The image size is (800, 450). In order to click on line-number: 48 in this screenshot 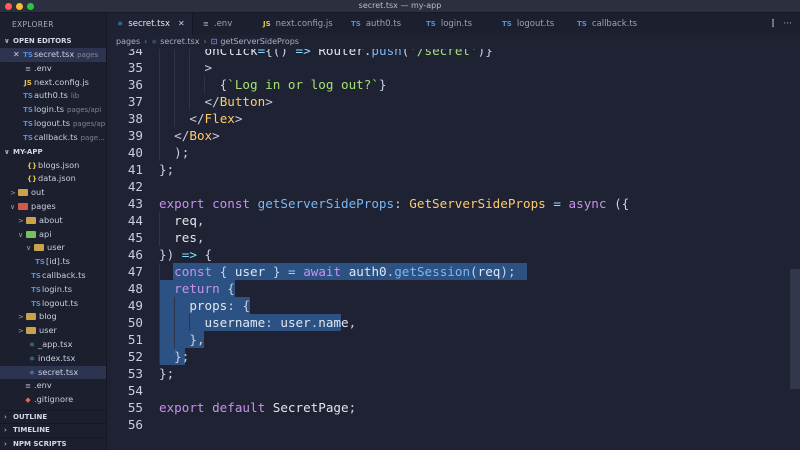, I will do `click(135, 288)`.